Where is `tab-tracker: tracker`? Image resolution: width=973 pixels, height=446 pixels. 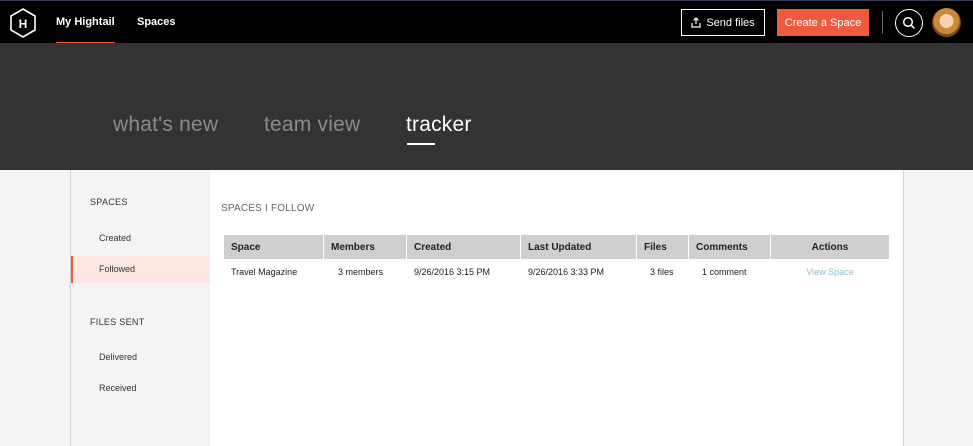 tab-tracker: tracker is located at coordinates (439, 125).